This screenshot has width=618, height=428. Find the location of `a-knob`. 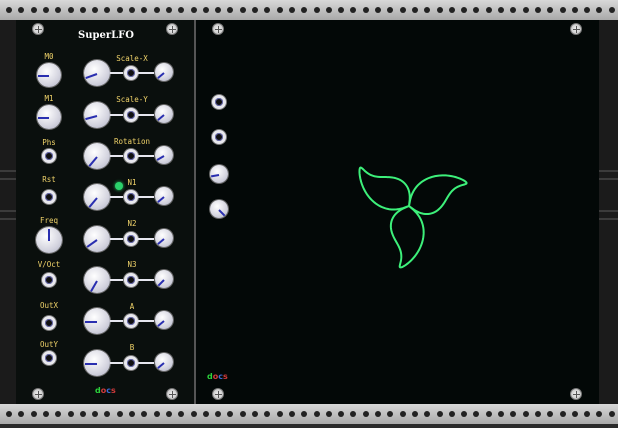

a-knob is located at coordinates (97, 321).